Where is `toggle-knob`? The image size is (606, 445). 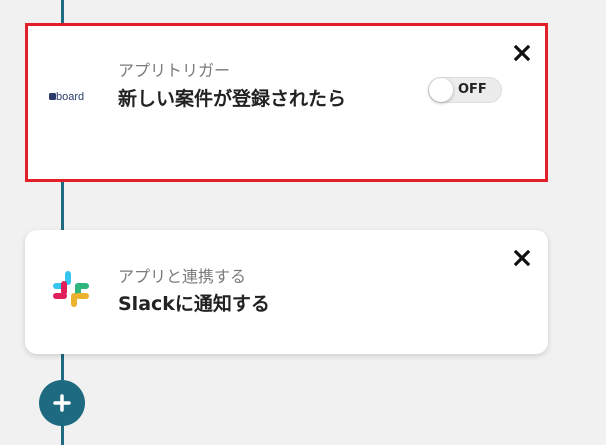 toggle-knob is located at coordinates (441, 90).